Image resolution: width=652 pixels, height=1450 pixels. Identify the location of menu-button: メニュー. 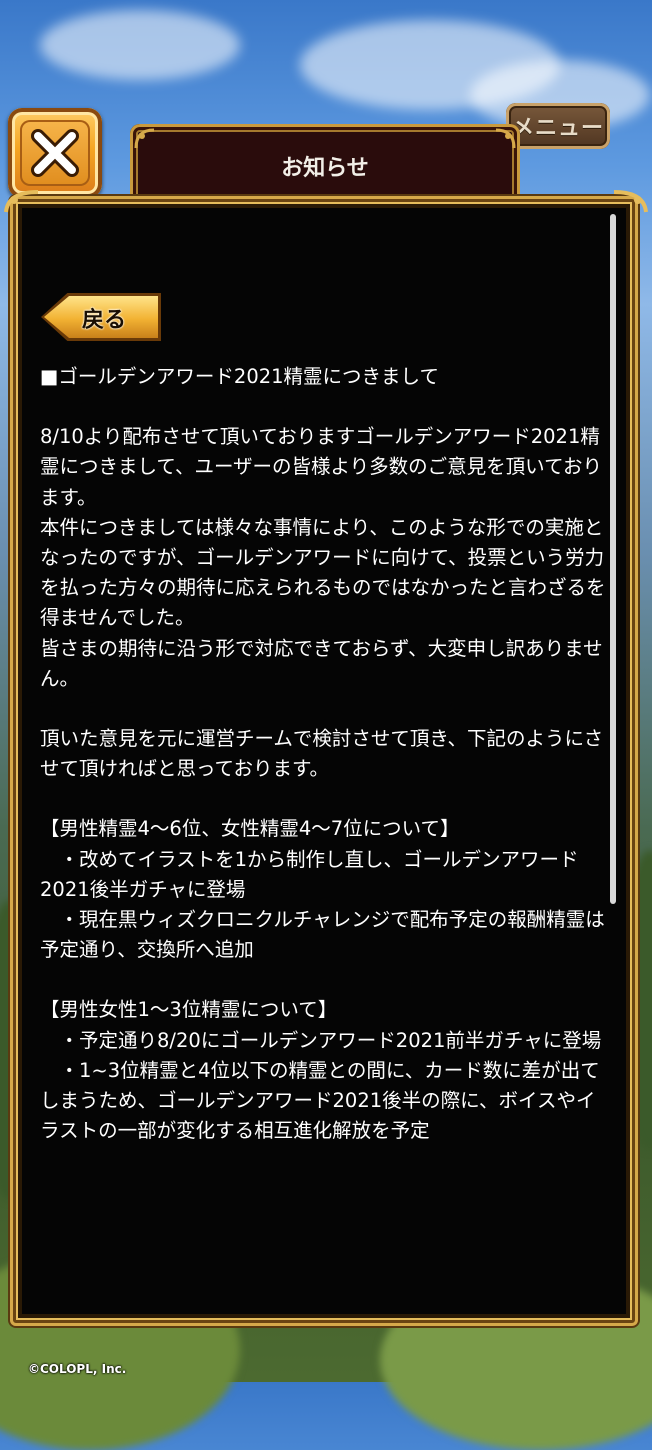
(558, 126).